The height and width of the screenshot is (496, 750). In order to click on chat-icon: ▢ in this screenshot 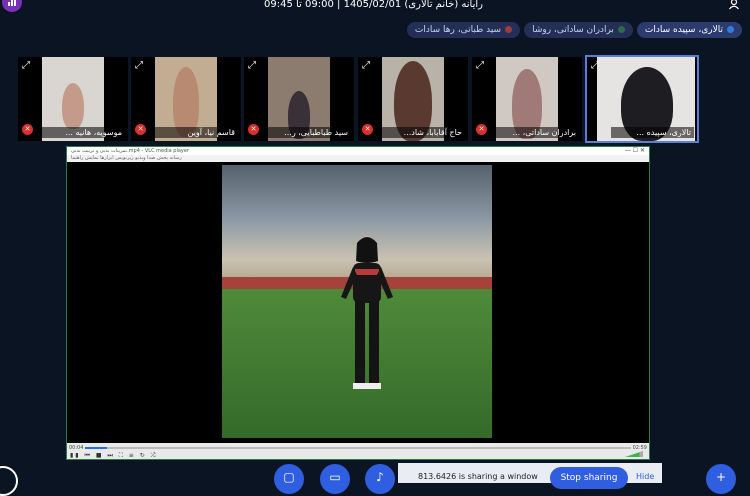, I will do `click(289, 477)`.